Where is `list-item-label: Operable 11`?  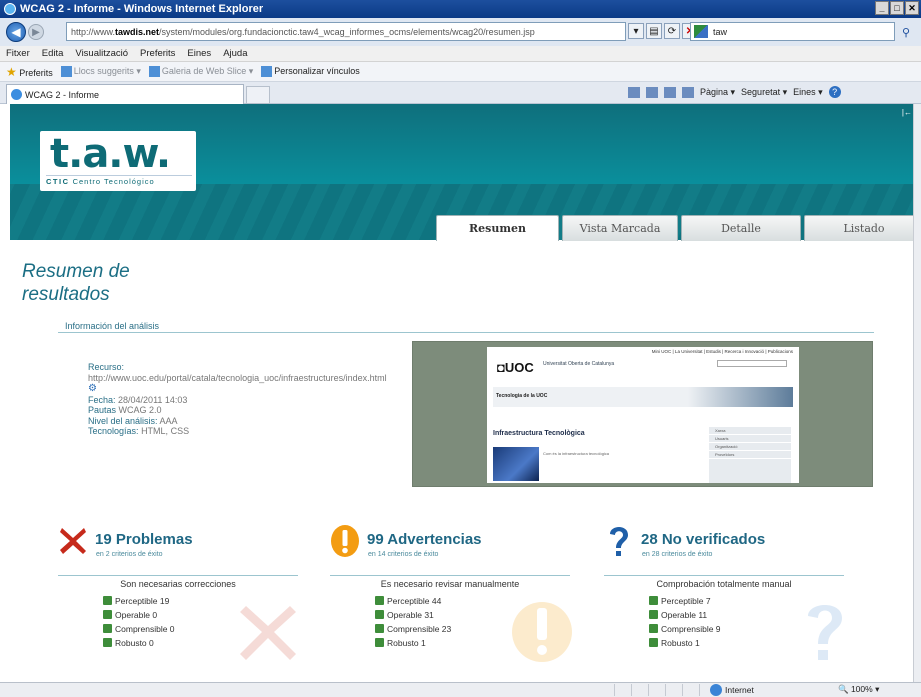
list-item-label: Operable 11 is located at coordinates (684, 615).